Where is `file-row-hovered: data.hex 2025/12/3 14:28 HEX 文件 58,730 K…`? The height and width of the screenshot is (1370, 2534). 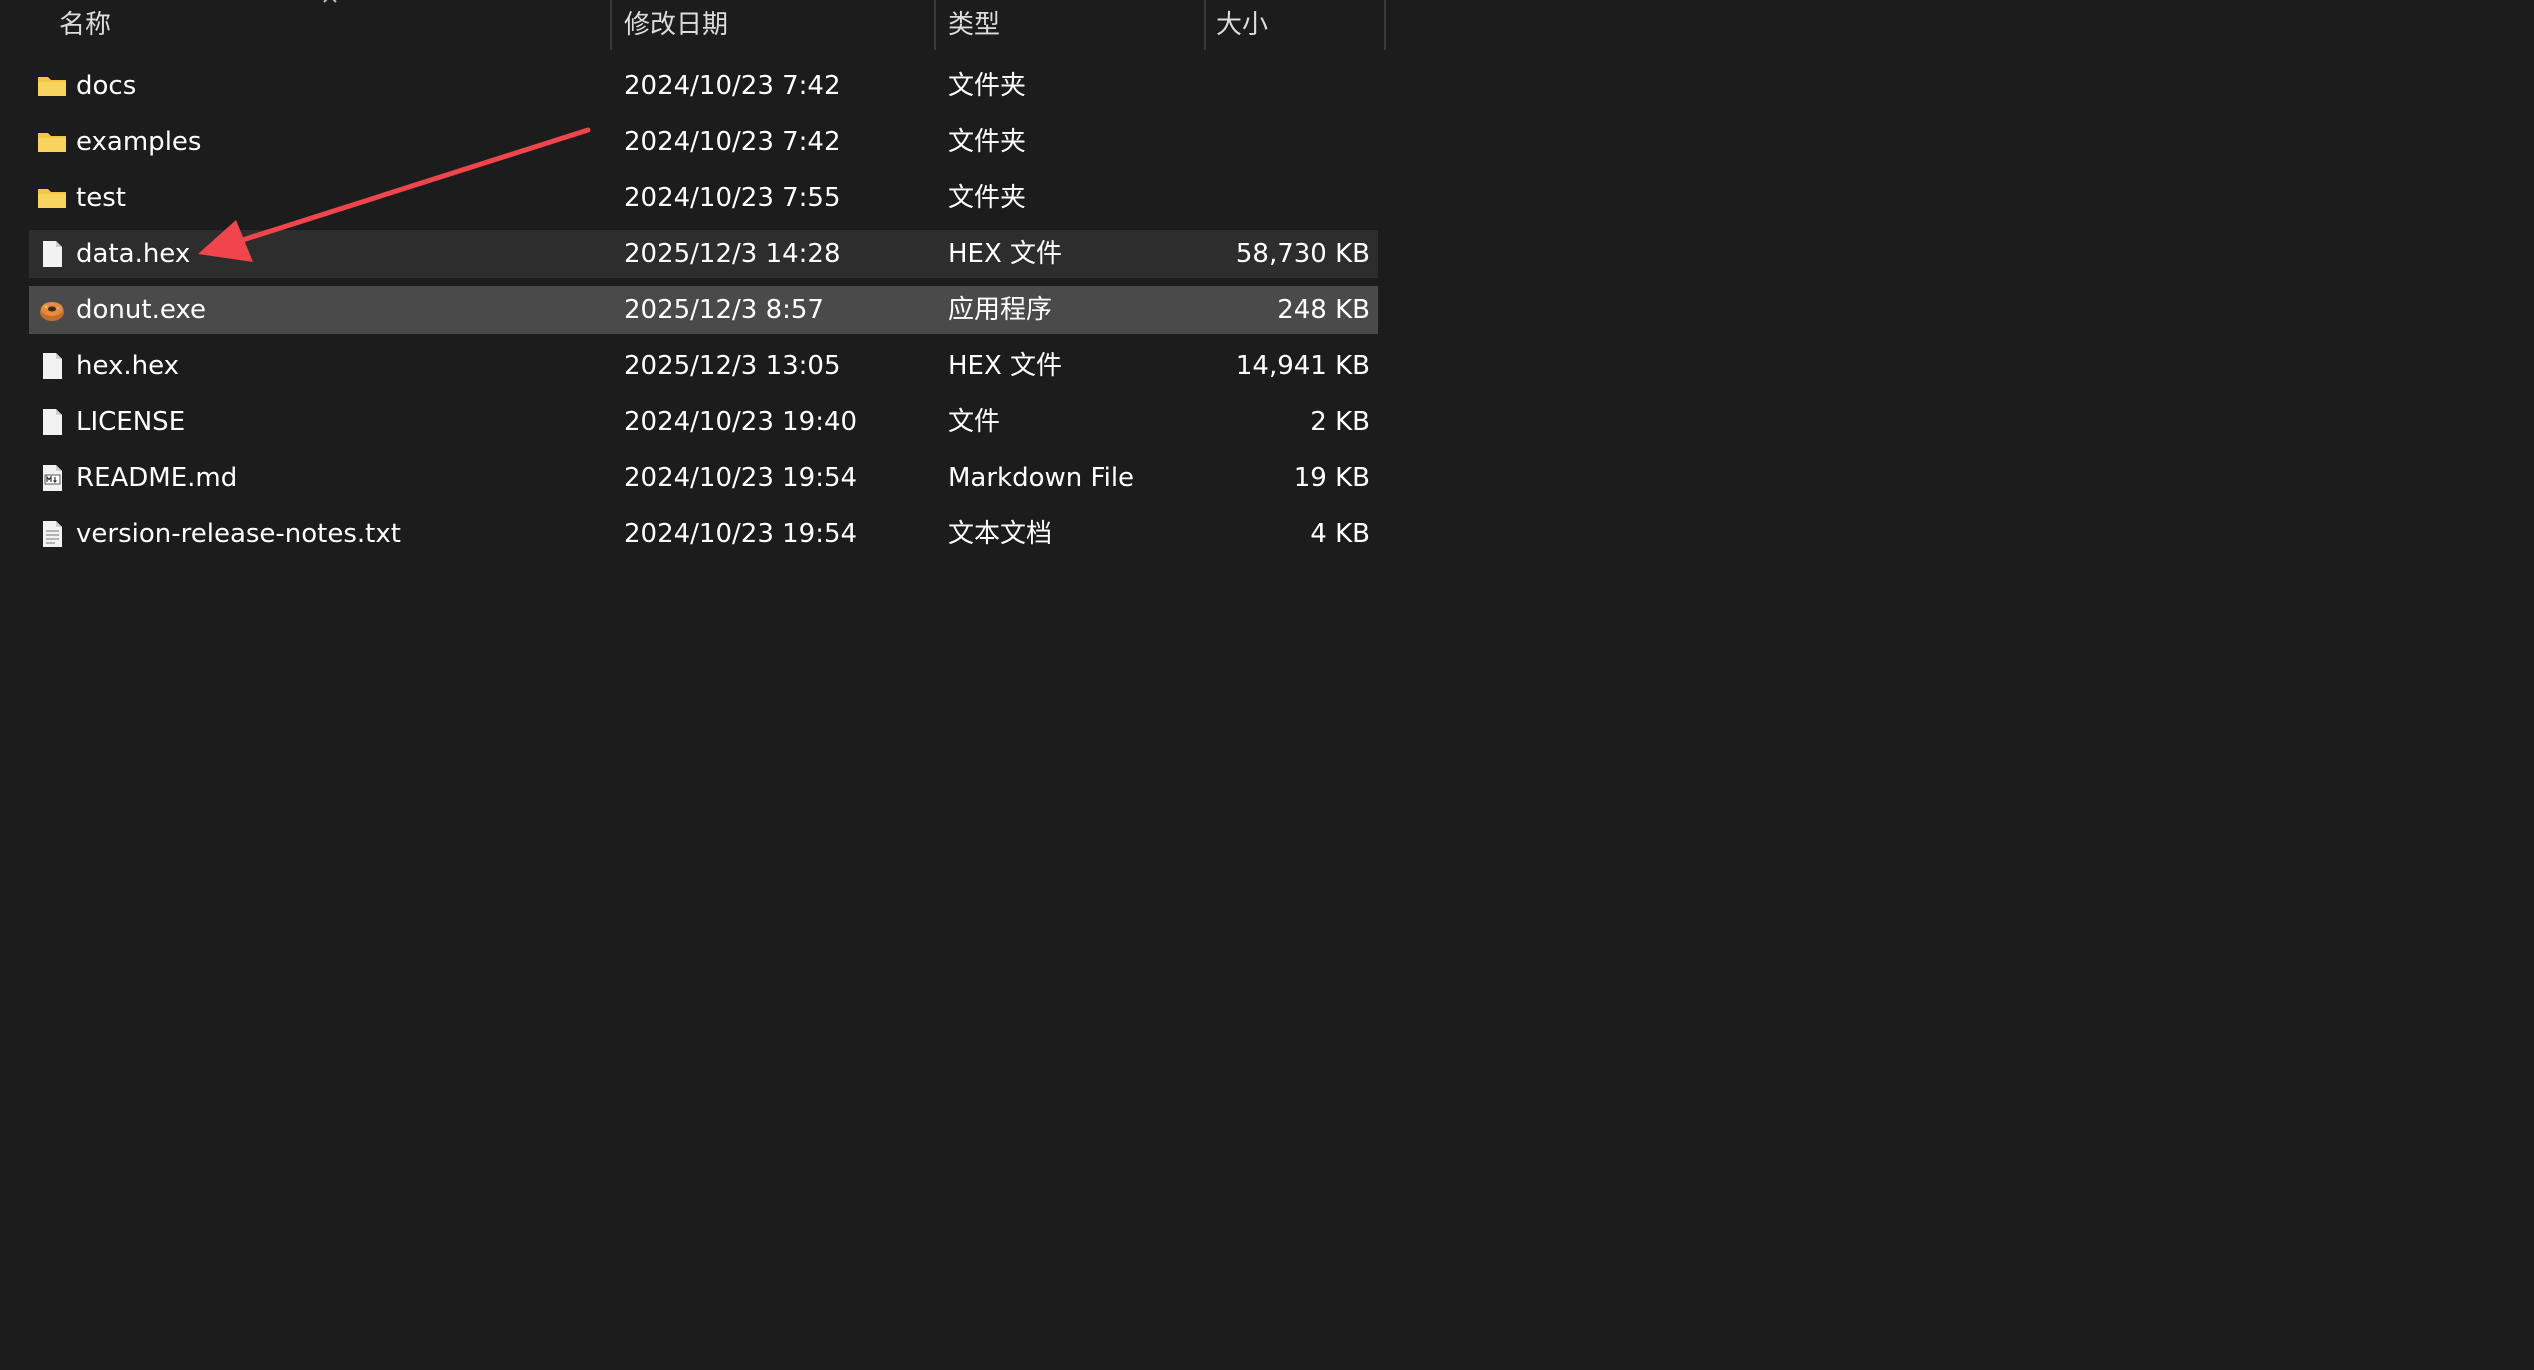 file-row-hovered: data.hex 2025/12/3 14:28 HEX 文件 58,730 K… is located at coordinates (703, 254).